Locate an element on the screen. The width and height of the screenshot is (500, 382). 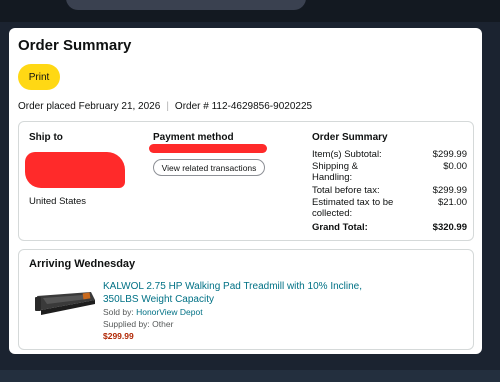
grand-total-value: $320.99 is located at coordinates (449, 227).